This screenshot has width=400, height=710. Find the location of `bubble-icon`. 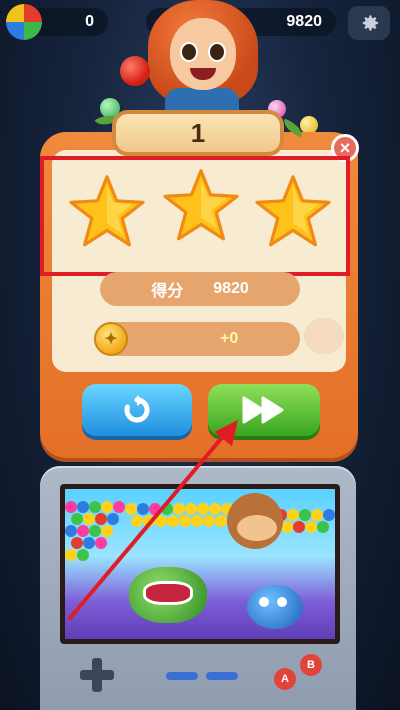

bubble-icon is located at coordinates (24, 22).